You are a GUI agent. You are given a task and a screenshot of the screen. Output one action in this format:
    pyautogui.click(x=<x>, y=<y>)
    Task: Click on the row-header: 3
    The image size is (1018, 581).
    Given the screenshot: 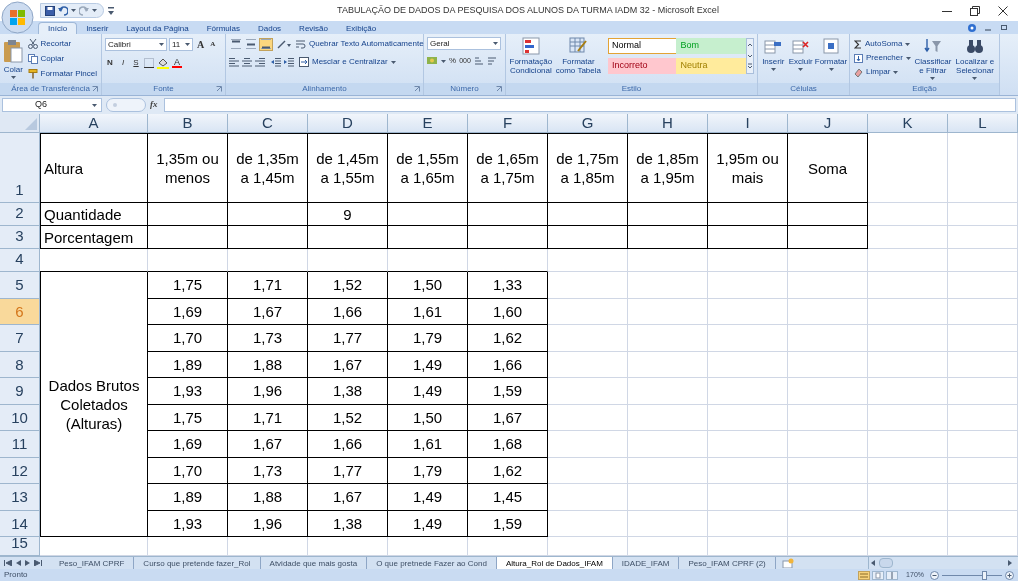 What is the action you would take?
    pyautogui.click(x=20, y=237)
    